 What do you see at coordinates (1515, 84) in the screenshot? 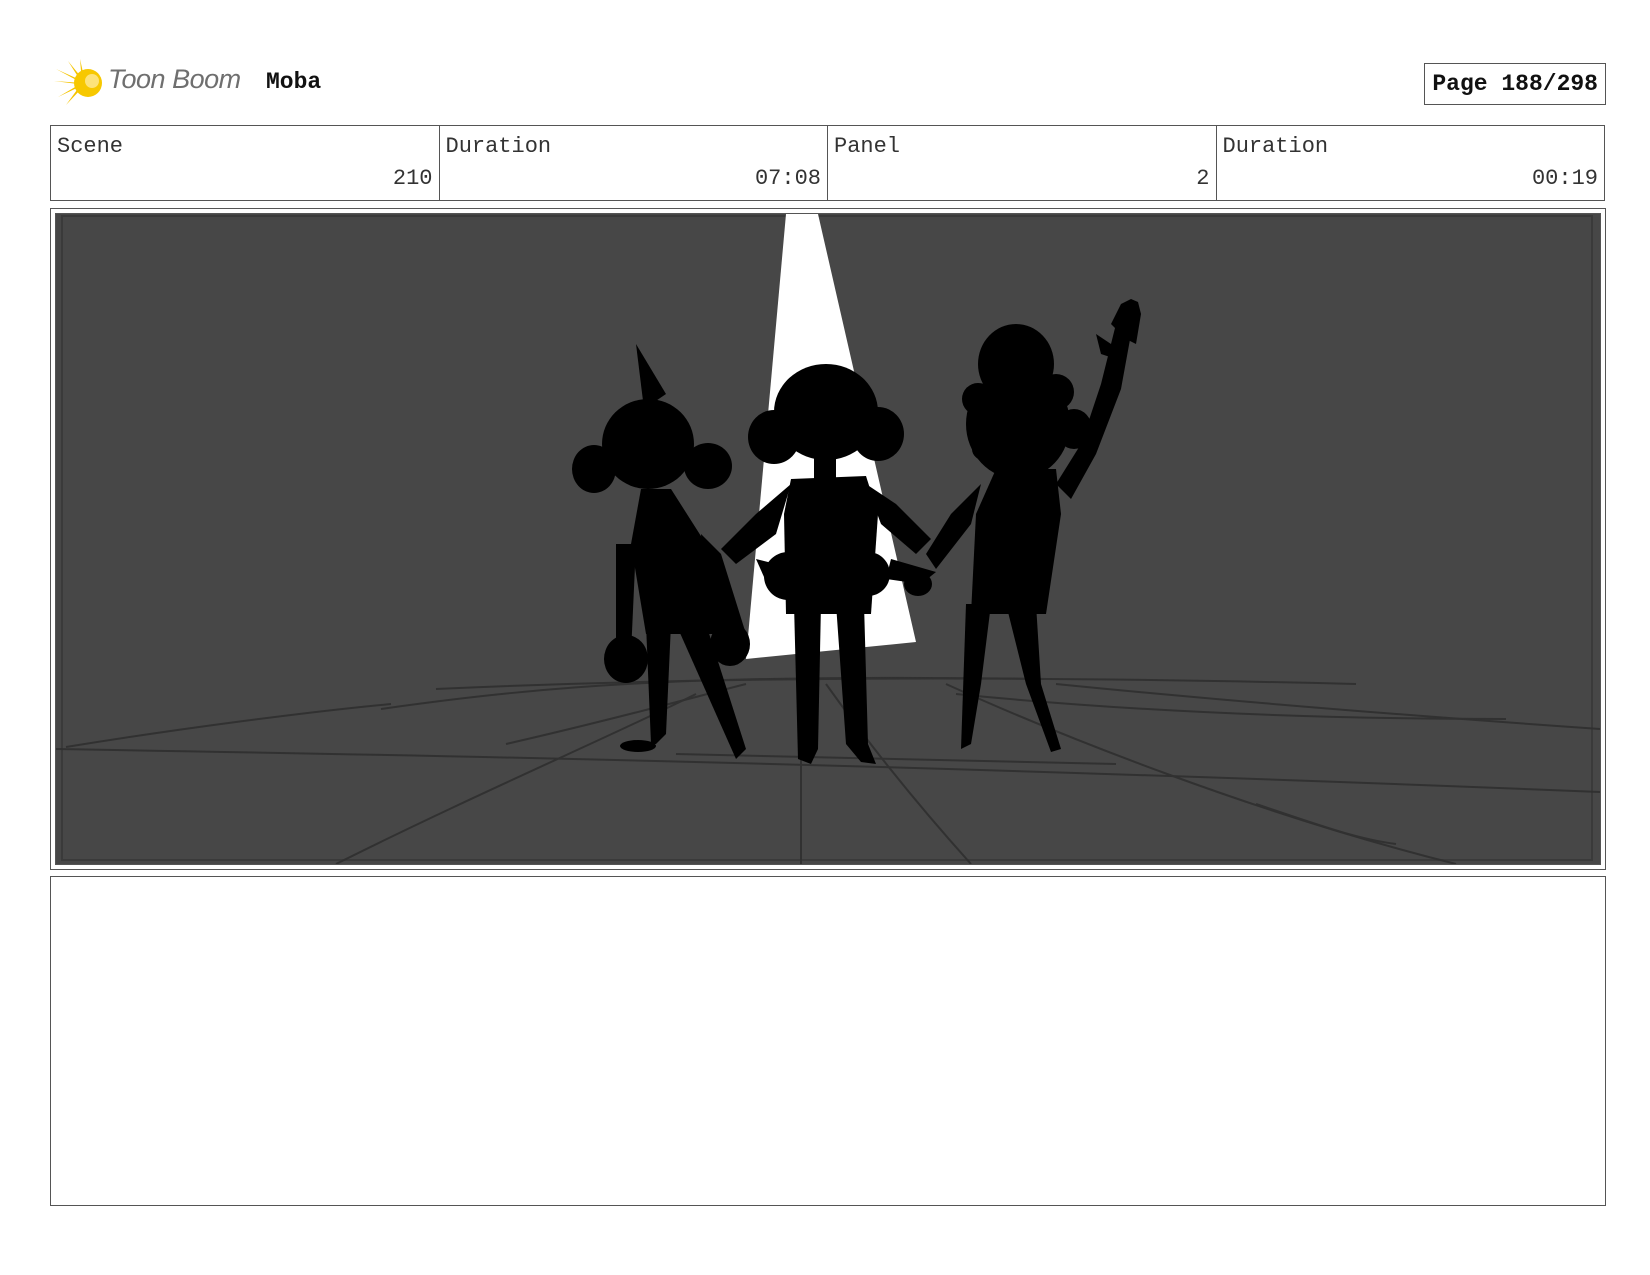
I see `page-number: Page 188/298` at bounding box center [1515, 84].